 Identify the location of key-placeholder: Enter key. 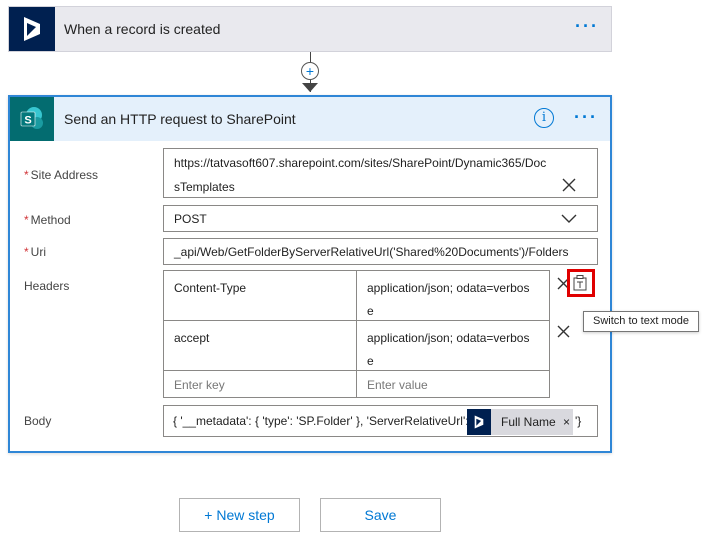
(199, 385).